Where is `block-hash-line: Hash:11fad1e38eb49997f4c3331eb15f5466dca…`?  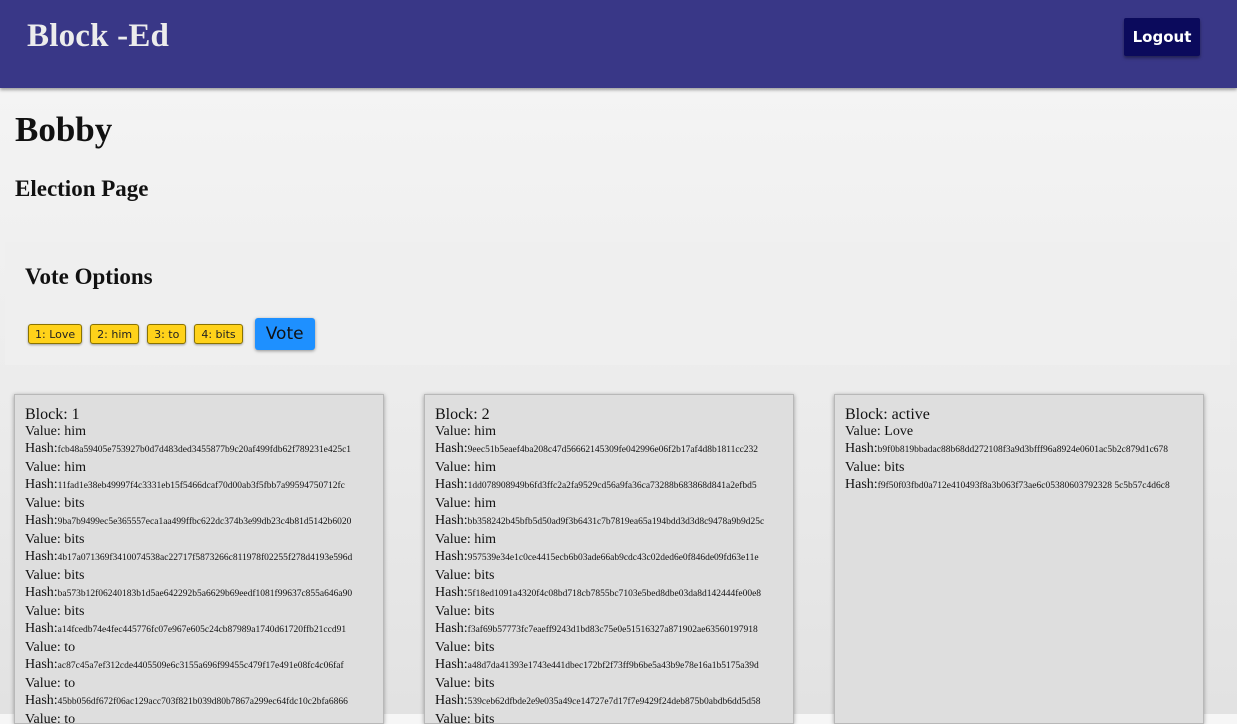
block-hash-line: Hash:11fad1e38eb49997f4c3331eb15f5466dca… is located at coordinates (204, 485).